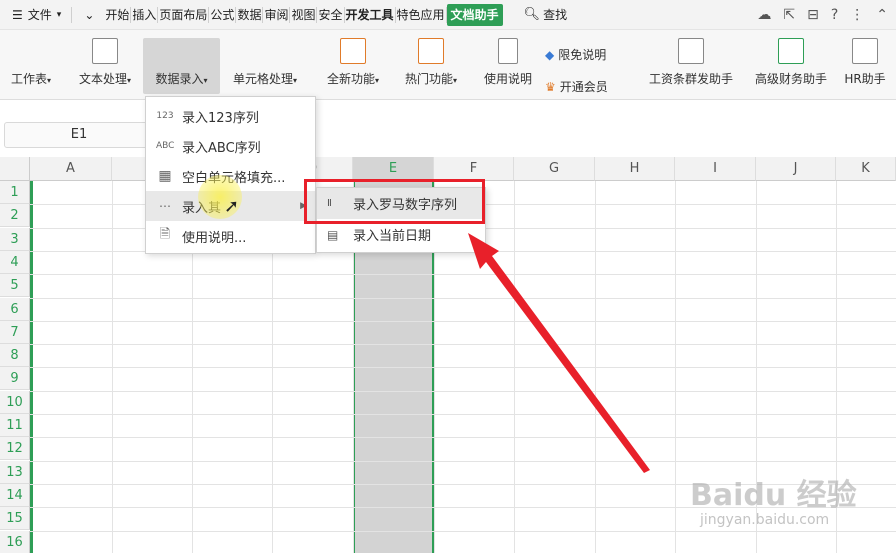 The image size is (896, 553). Describe the element at coordinates (559, 353) in the screenshot. I see `annotation-arrow` at that location.